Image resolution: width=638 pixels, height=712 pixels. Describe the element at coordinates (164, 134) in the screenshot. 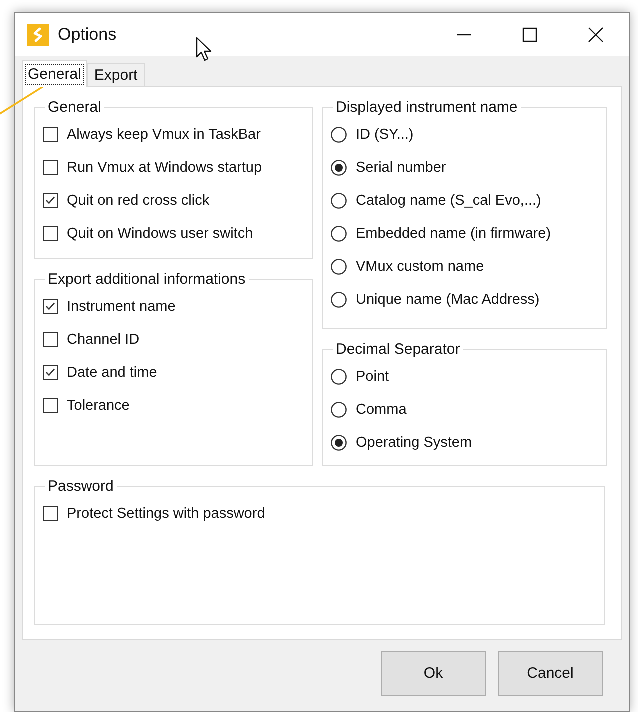

I see `option-label: Always keep Vmux in TaskBar` at that location.